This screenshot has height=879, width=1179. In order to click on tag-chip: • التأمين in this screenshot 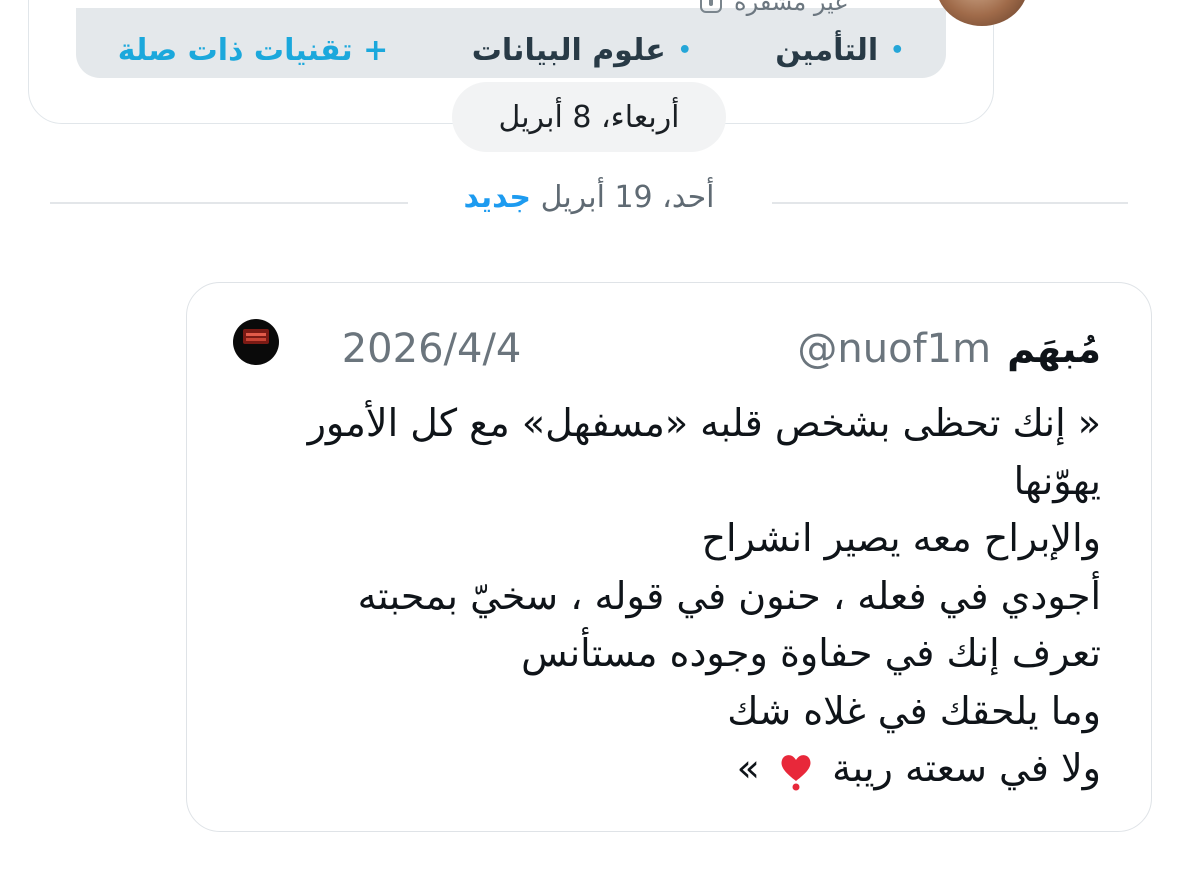, I will do `click(839, 50)`.